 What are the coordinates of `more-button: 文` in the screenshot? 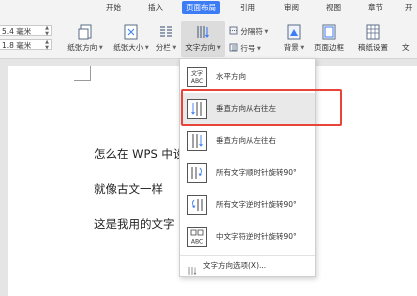 It's located at (406, 48).